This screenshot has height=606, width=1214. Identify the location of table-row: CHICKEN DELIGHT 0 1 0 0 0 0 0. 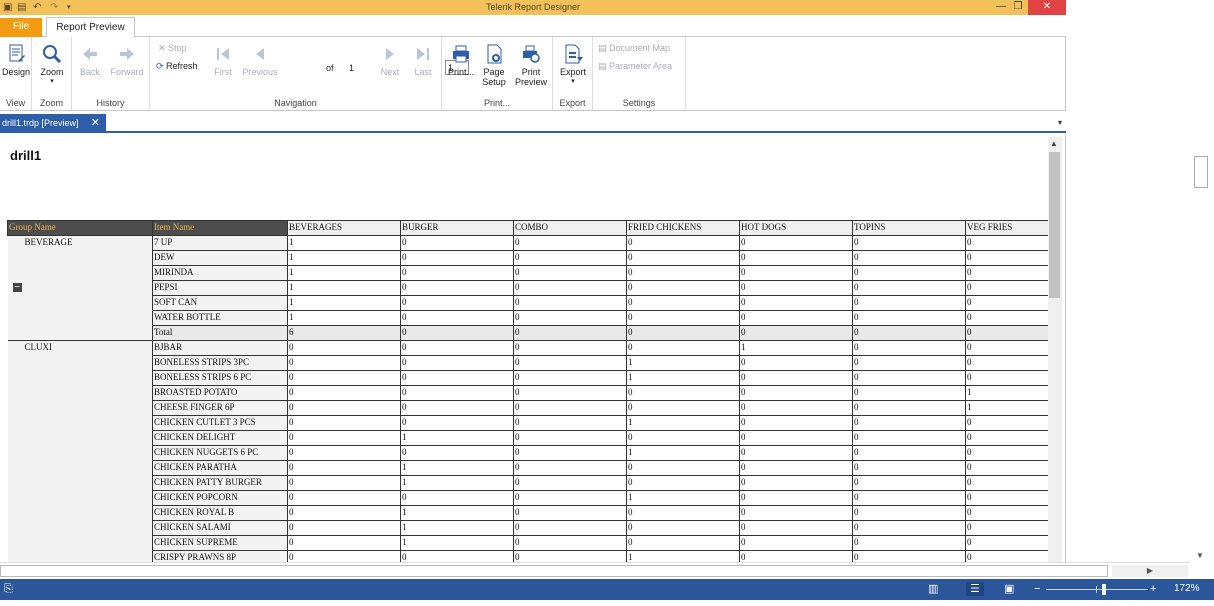
(529, 438).